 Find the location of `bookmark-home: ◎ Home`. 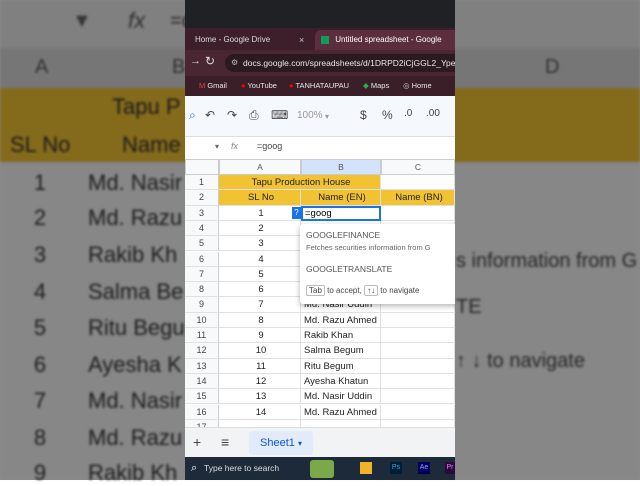

bookmark-home: ◎ Home is located at coordinates (417, 85).